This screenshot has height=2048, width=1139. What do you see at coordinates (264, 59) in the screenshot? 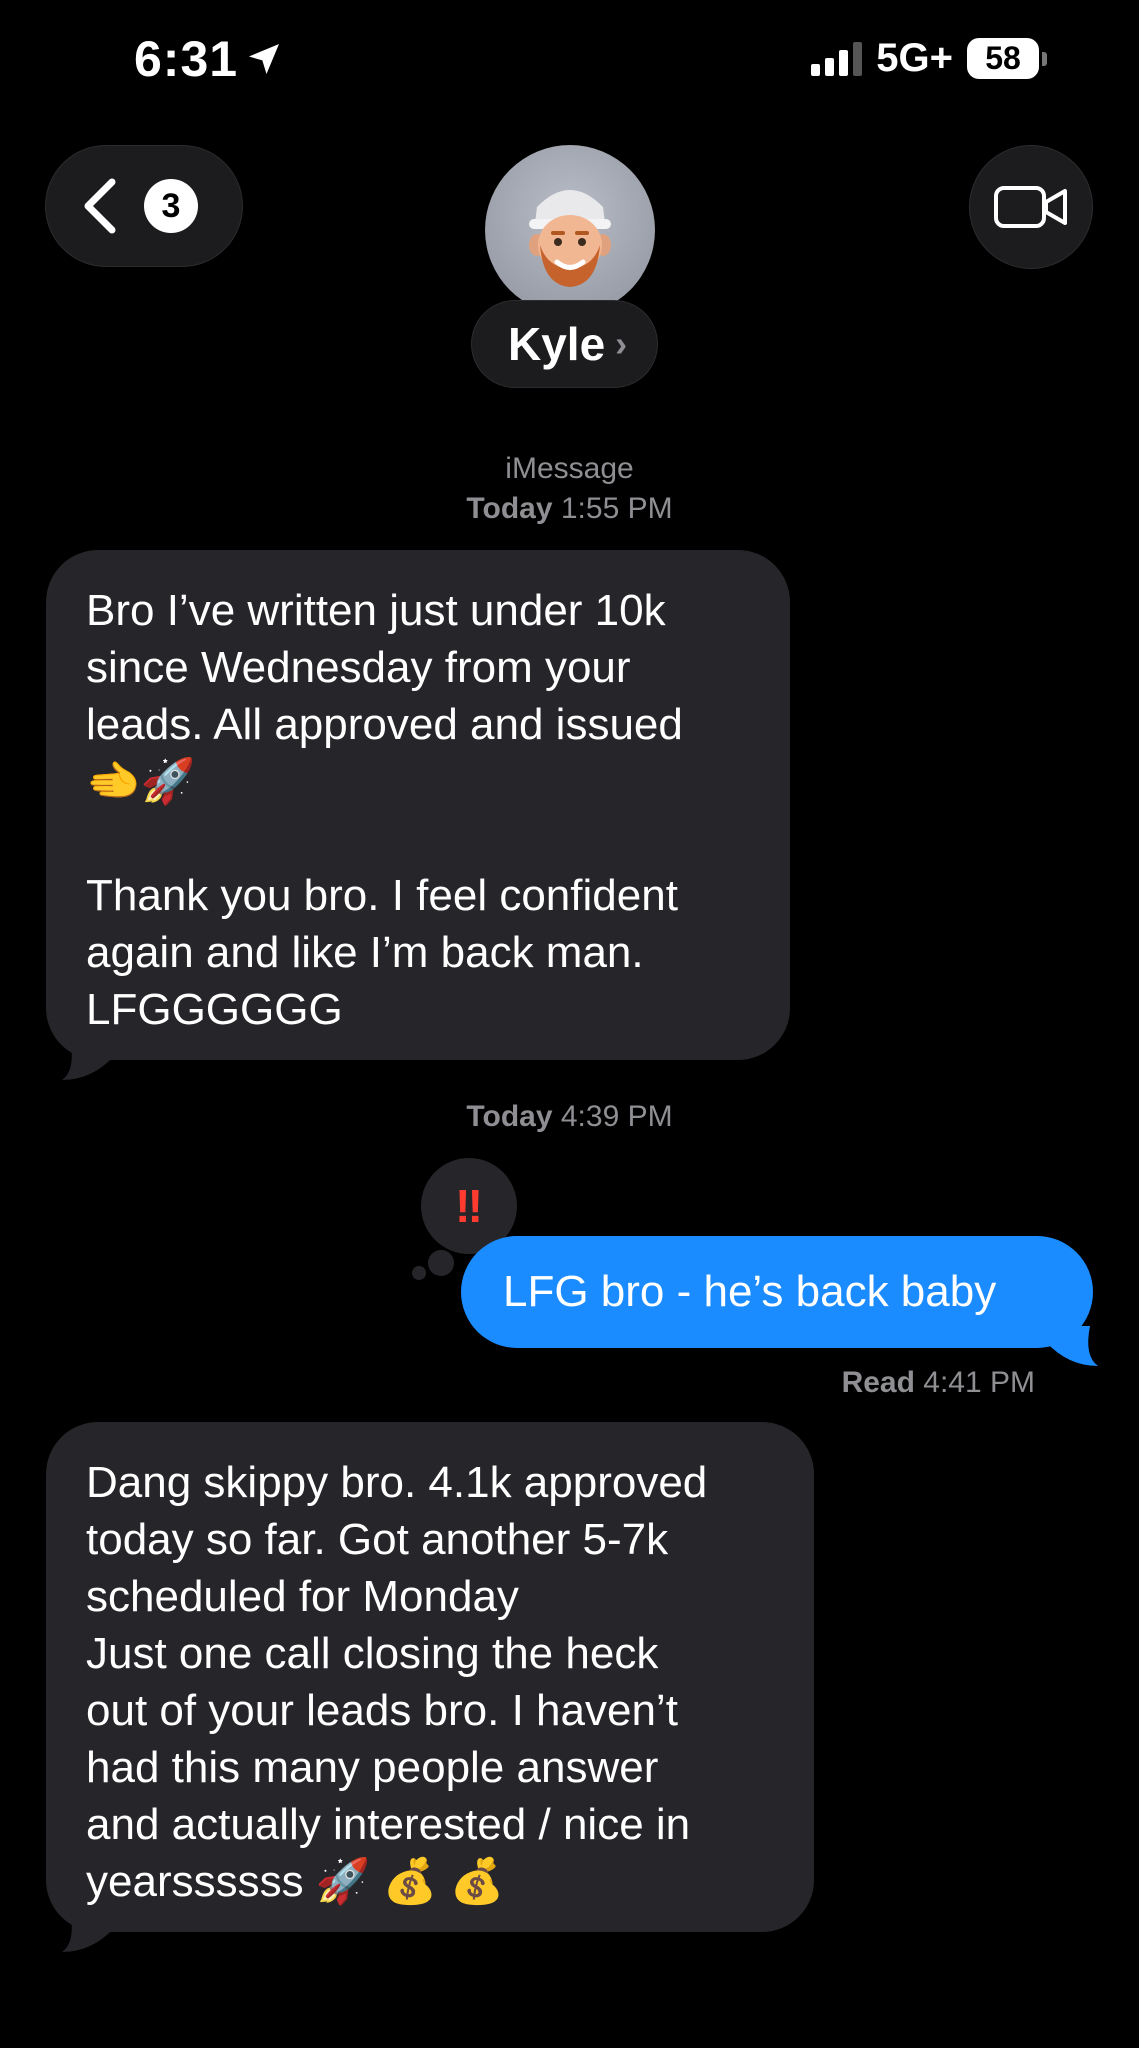
I see `location-arrow-icon` at bounding box center [264, 59].